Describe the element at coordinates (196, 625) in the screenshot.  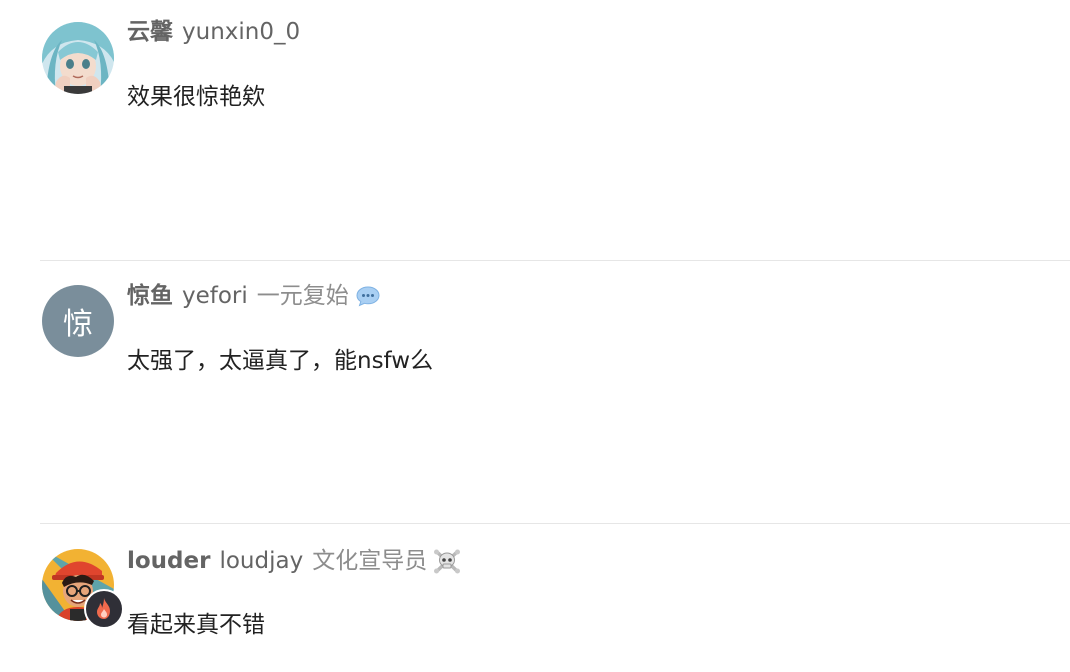
I see `post-body: 看起来真不错` at that location.